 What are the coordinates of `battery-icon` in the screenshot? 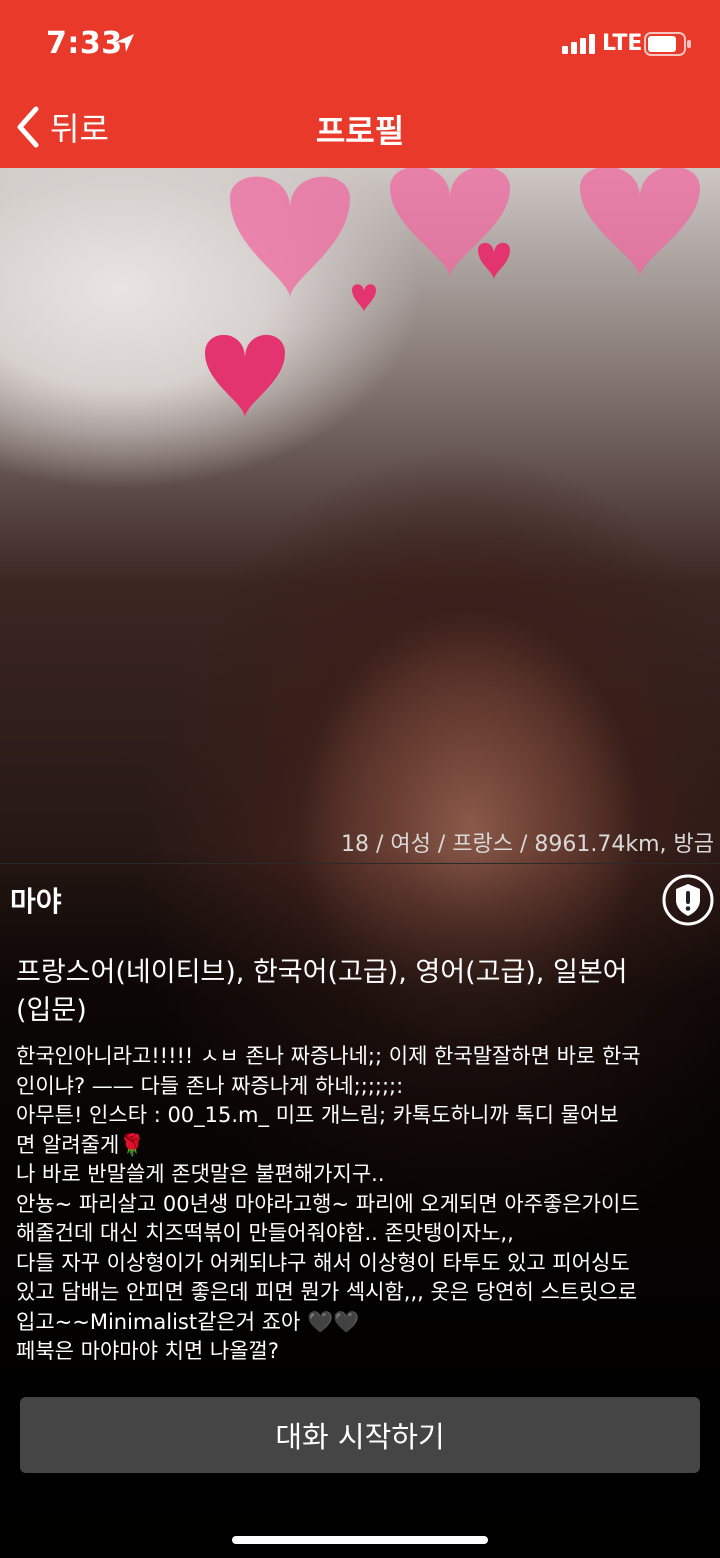 It's located at (667, 44).